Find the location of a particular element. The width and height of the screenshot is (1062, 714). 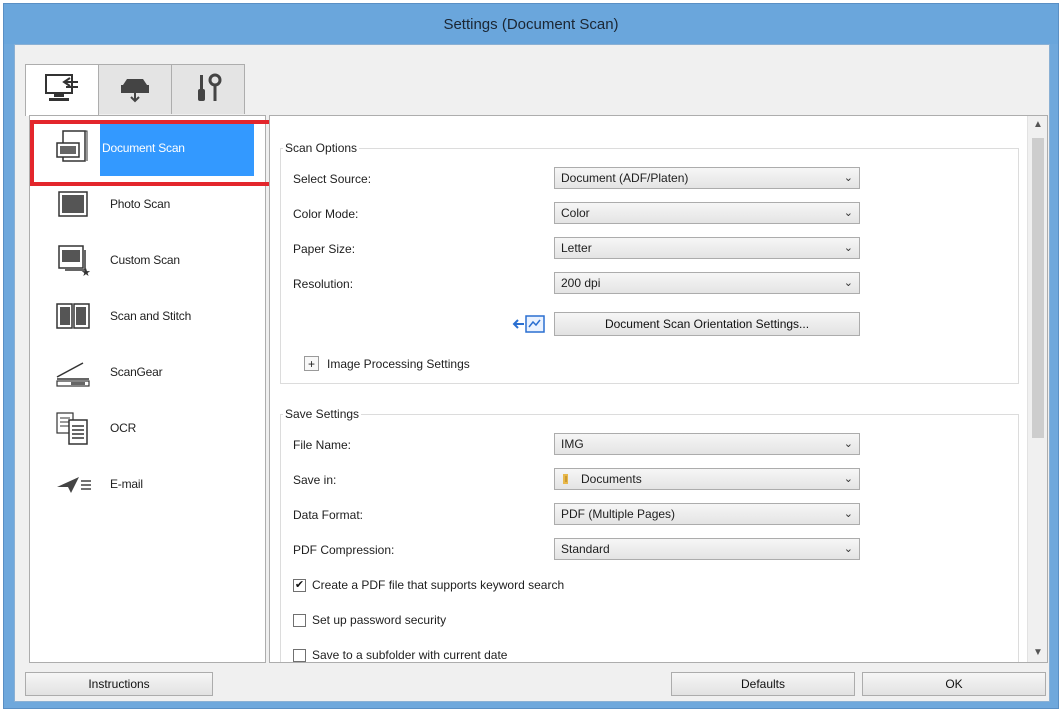

color-mode-label: Color Mode: is located at coordinates (326, 214).